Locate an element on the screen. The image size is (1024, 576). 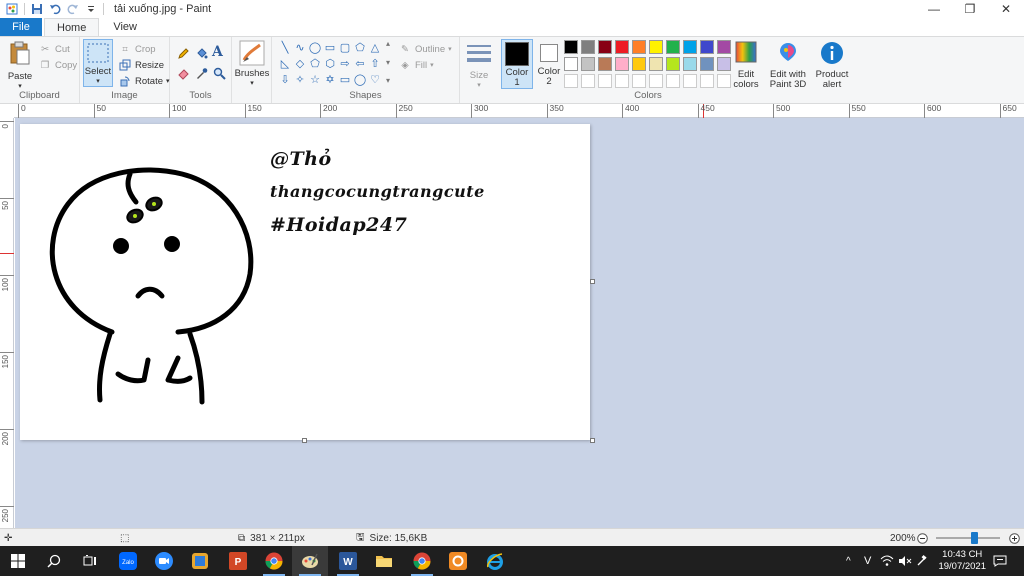
edit-with-paint3d-button: Edit with Paint 3D is located at coordinates (788, 65).